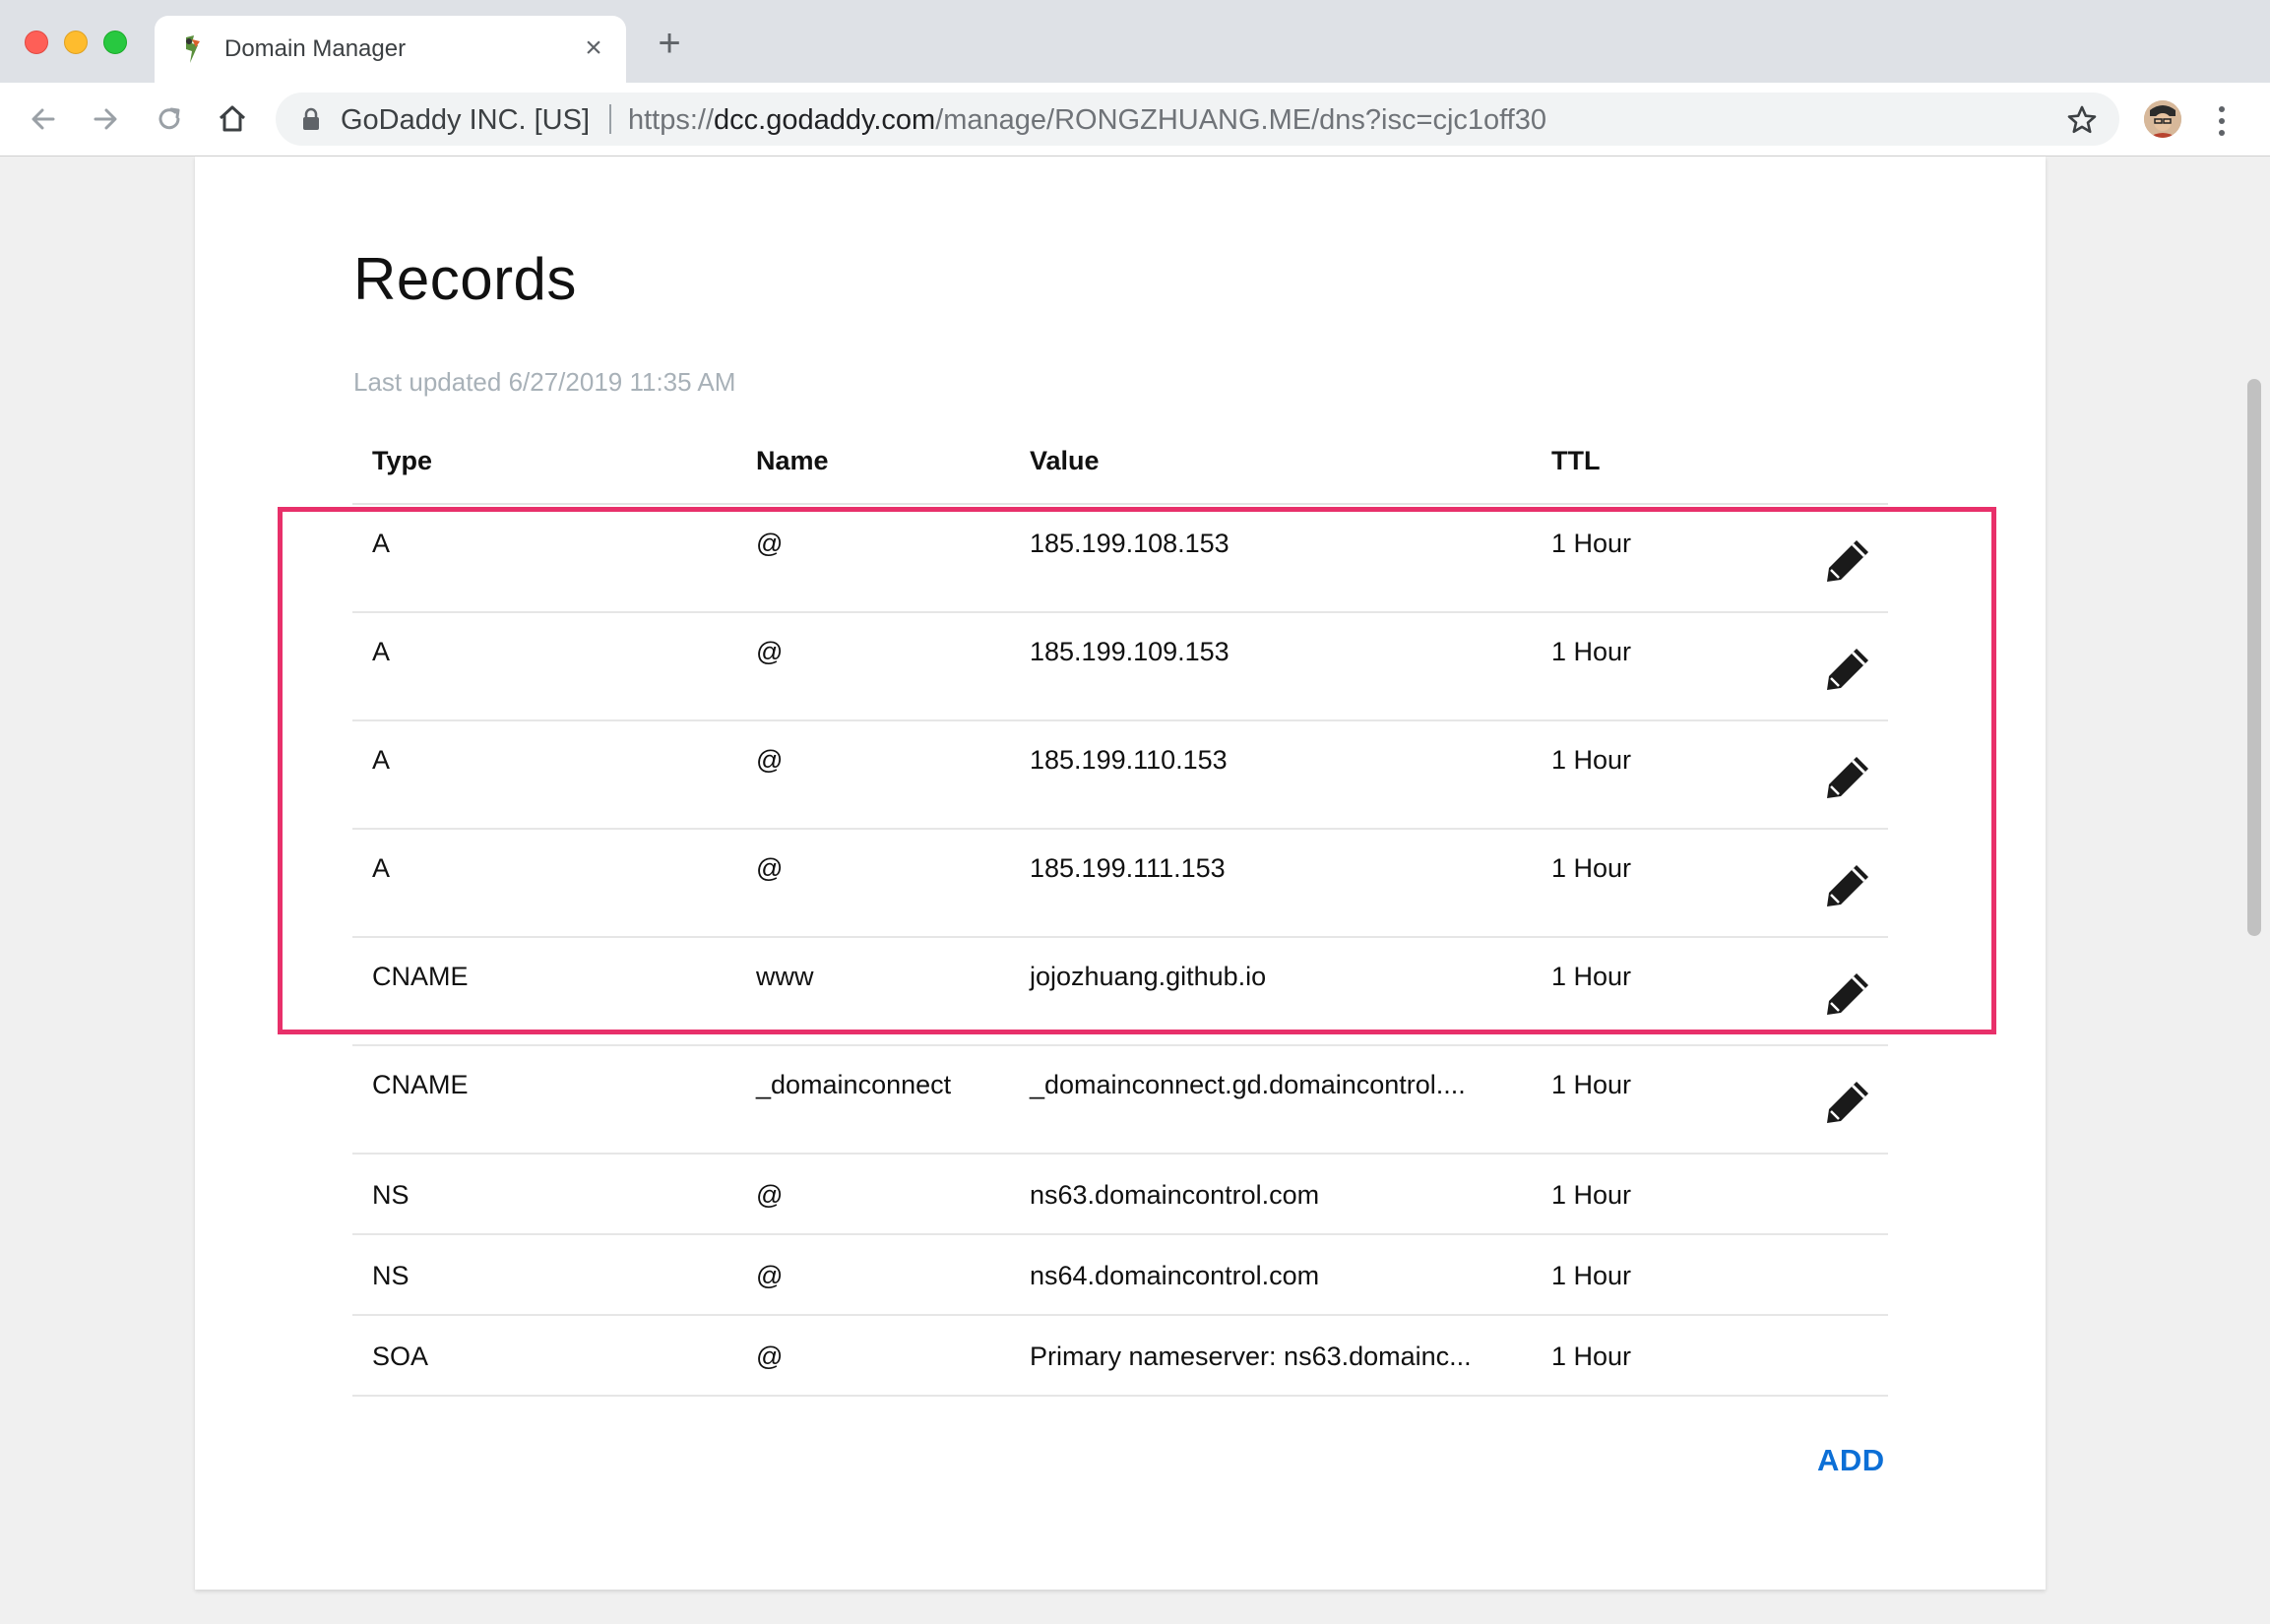 This screenshot has width=2270, height=1624. Describe the element at coordinates (1175, 1275) in the screenshot. I see `cell-value: ns64.domaincontrol.com` at that location.